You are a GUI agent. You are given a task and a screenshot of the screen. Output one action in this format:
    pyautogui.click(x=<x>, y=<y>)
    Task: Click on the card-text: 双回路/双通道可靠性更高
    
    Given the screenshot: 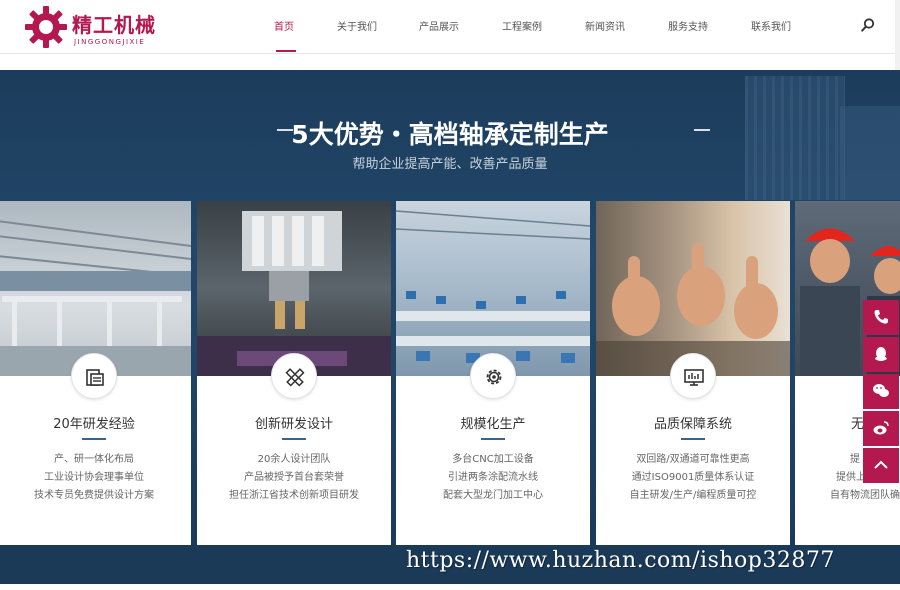 What is the action you would take?
    pyautogui.click(x=693, y=459)
    